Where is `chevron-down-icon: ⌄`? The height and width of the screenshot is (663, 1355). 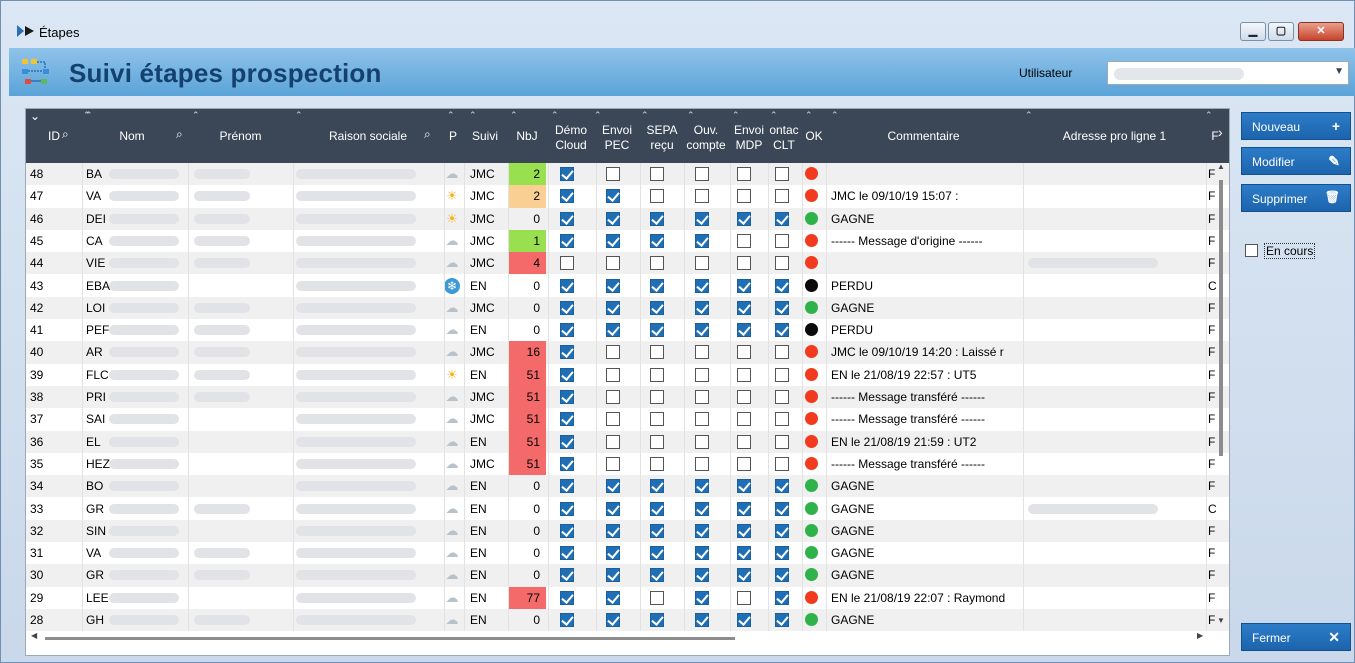
chevron-down-icon: ⌄ is located at coordinates (35, 116).